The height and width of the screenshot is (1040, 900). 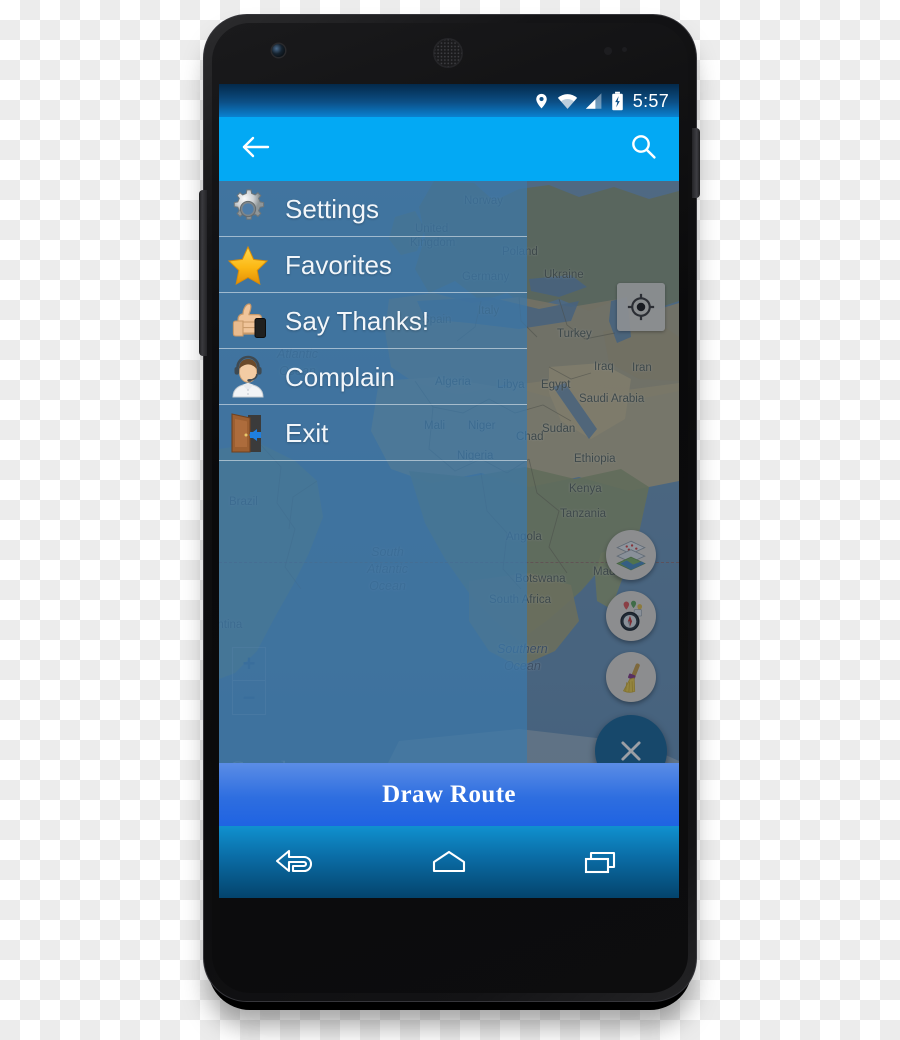 What do you see at coordinates (278, 50) in the screenshot?
I see `front-camera-icon` at bounding box center [278, 50].